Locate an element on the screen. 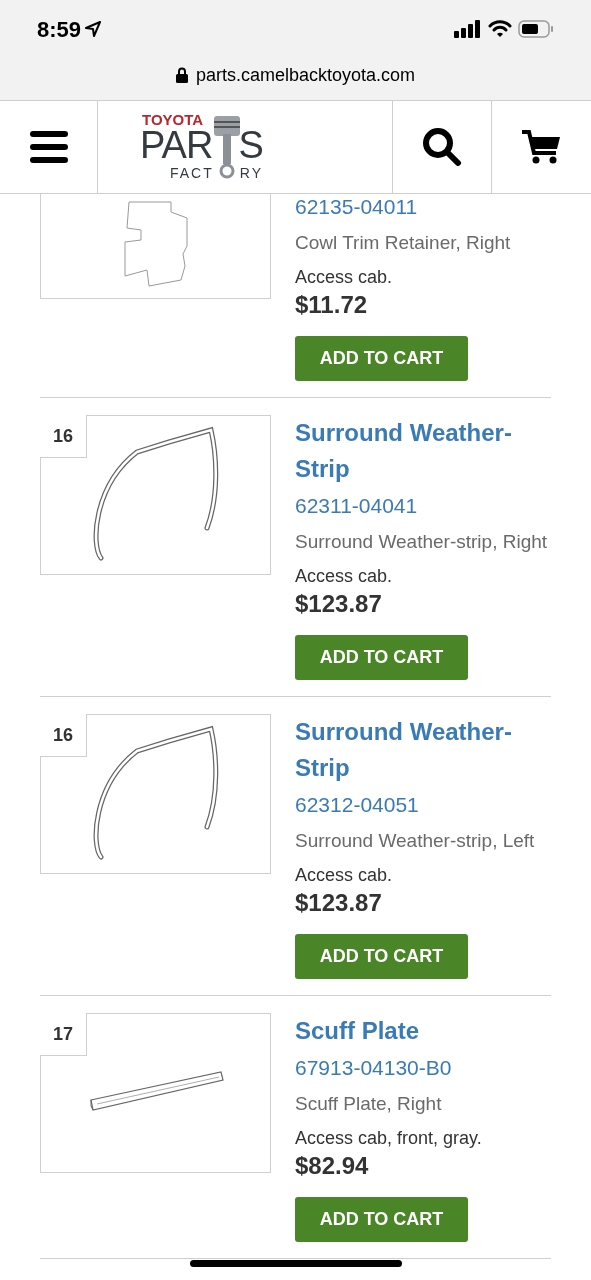 The width and height of the screenshot is (591, 1280). menu-icon is located at coordinates (48, 147).